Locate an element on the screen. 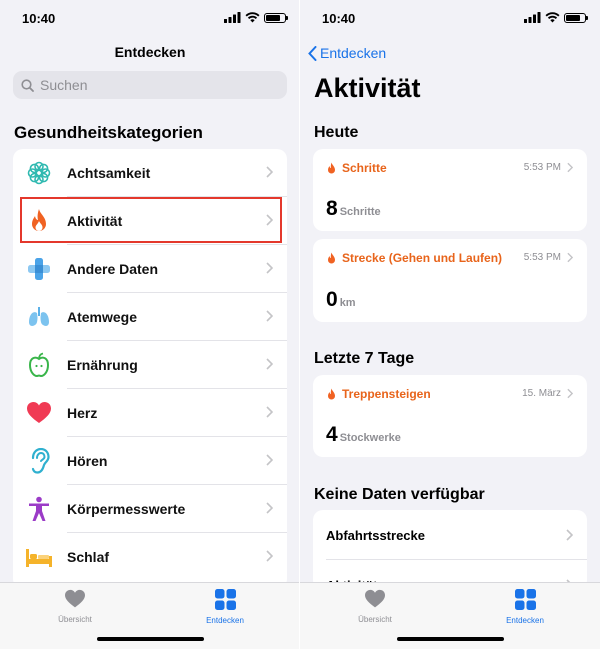  category-item-hoeren: Hören is located at coordinates (150, 461).